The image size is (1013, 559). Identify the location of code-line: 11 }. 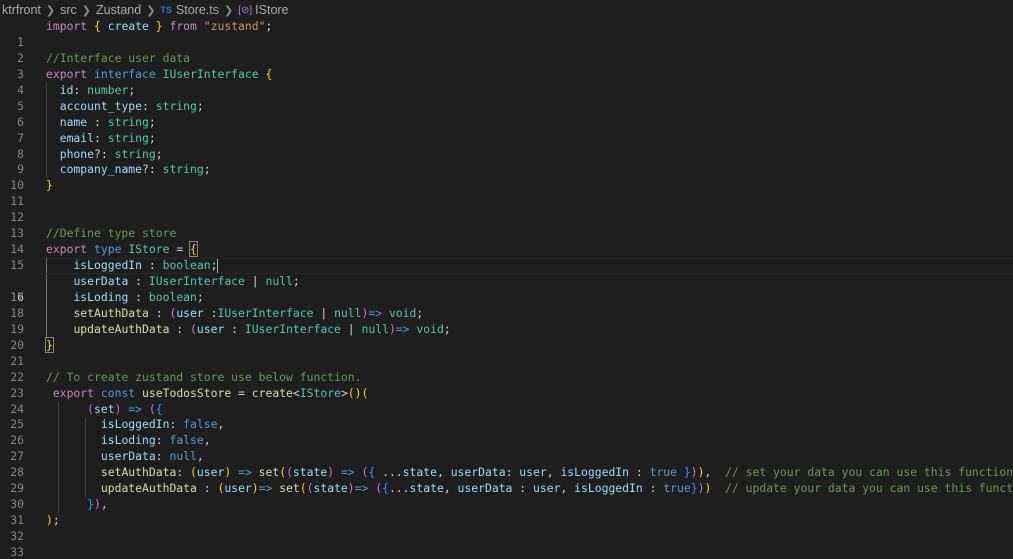
(506, 193).